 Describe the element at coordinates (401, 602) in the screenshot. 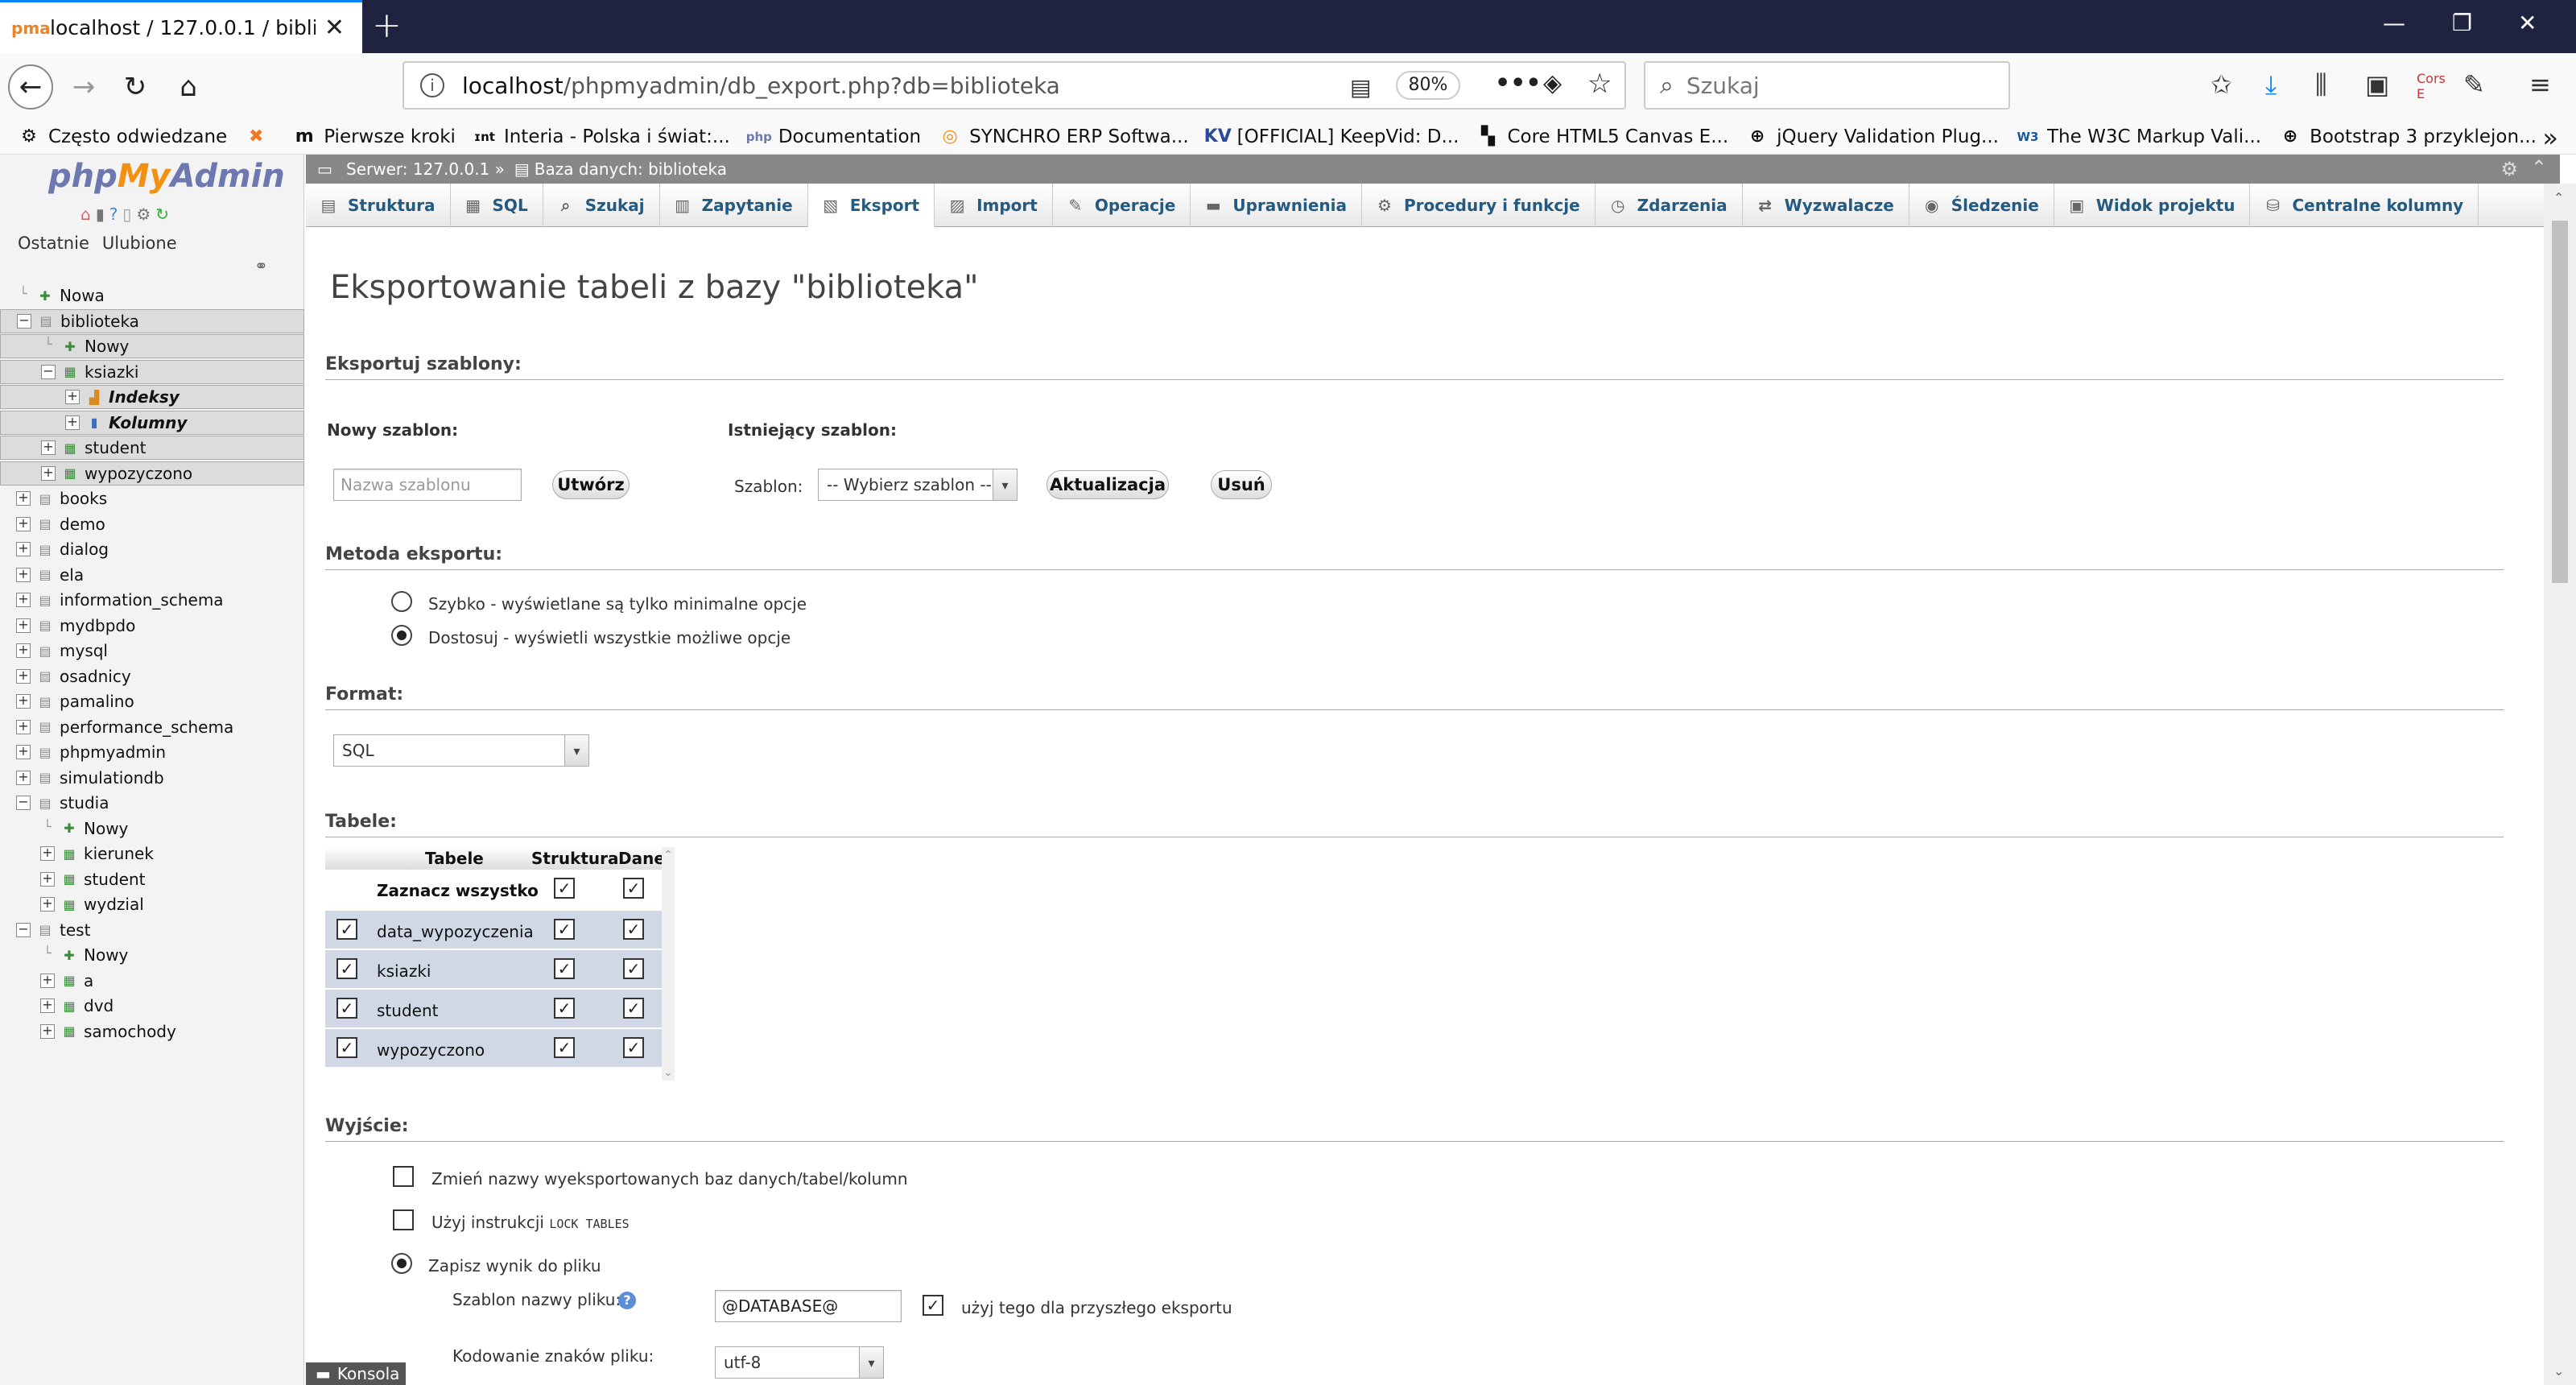

I see `quick-export-radio` at that location.